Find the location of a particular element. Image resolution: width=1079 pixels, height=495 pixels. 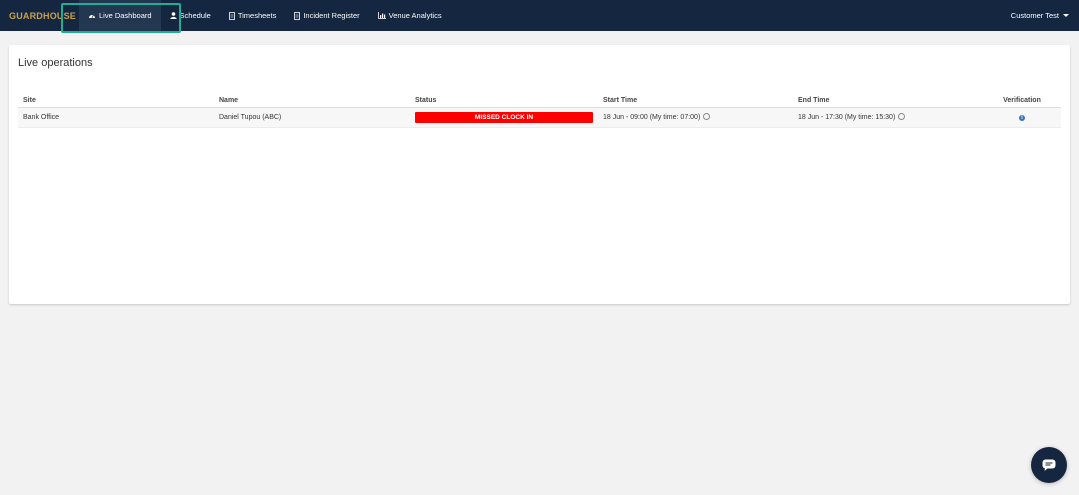

cell-site: Bank Office is located at coordinates (116, 117).